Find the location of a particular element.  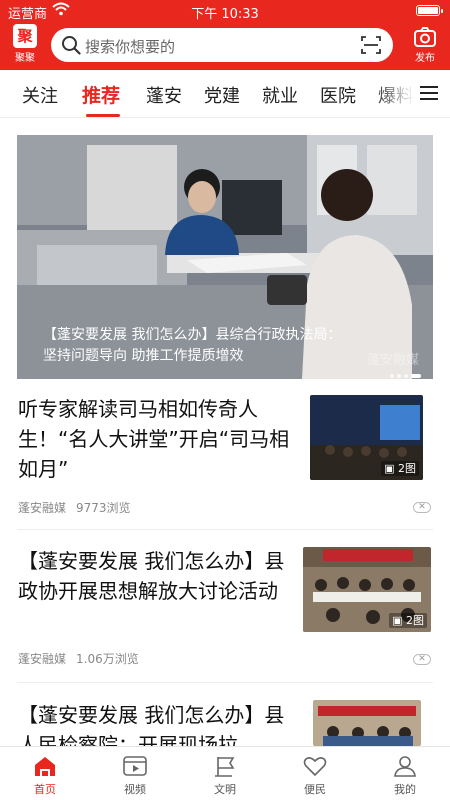

search-icon is located at coordinates (71, 45).